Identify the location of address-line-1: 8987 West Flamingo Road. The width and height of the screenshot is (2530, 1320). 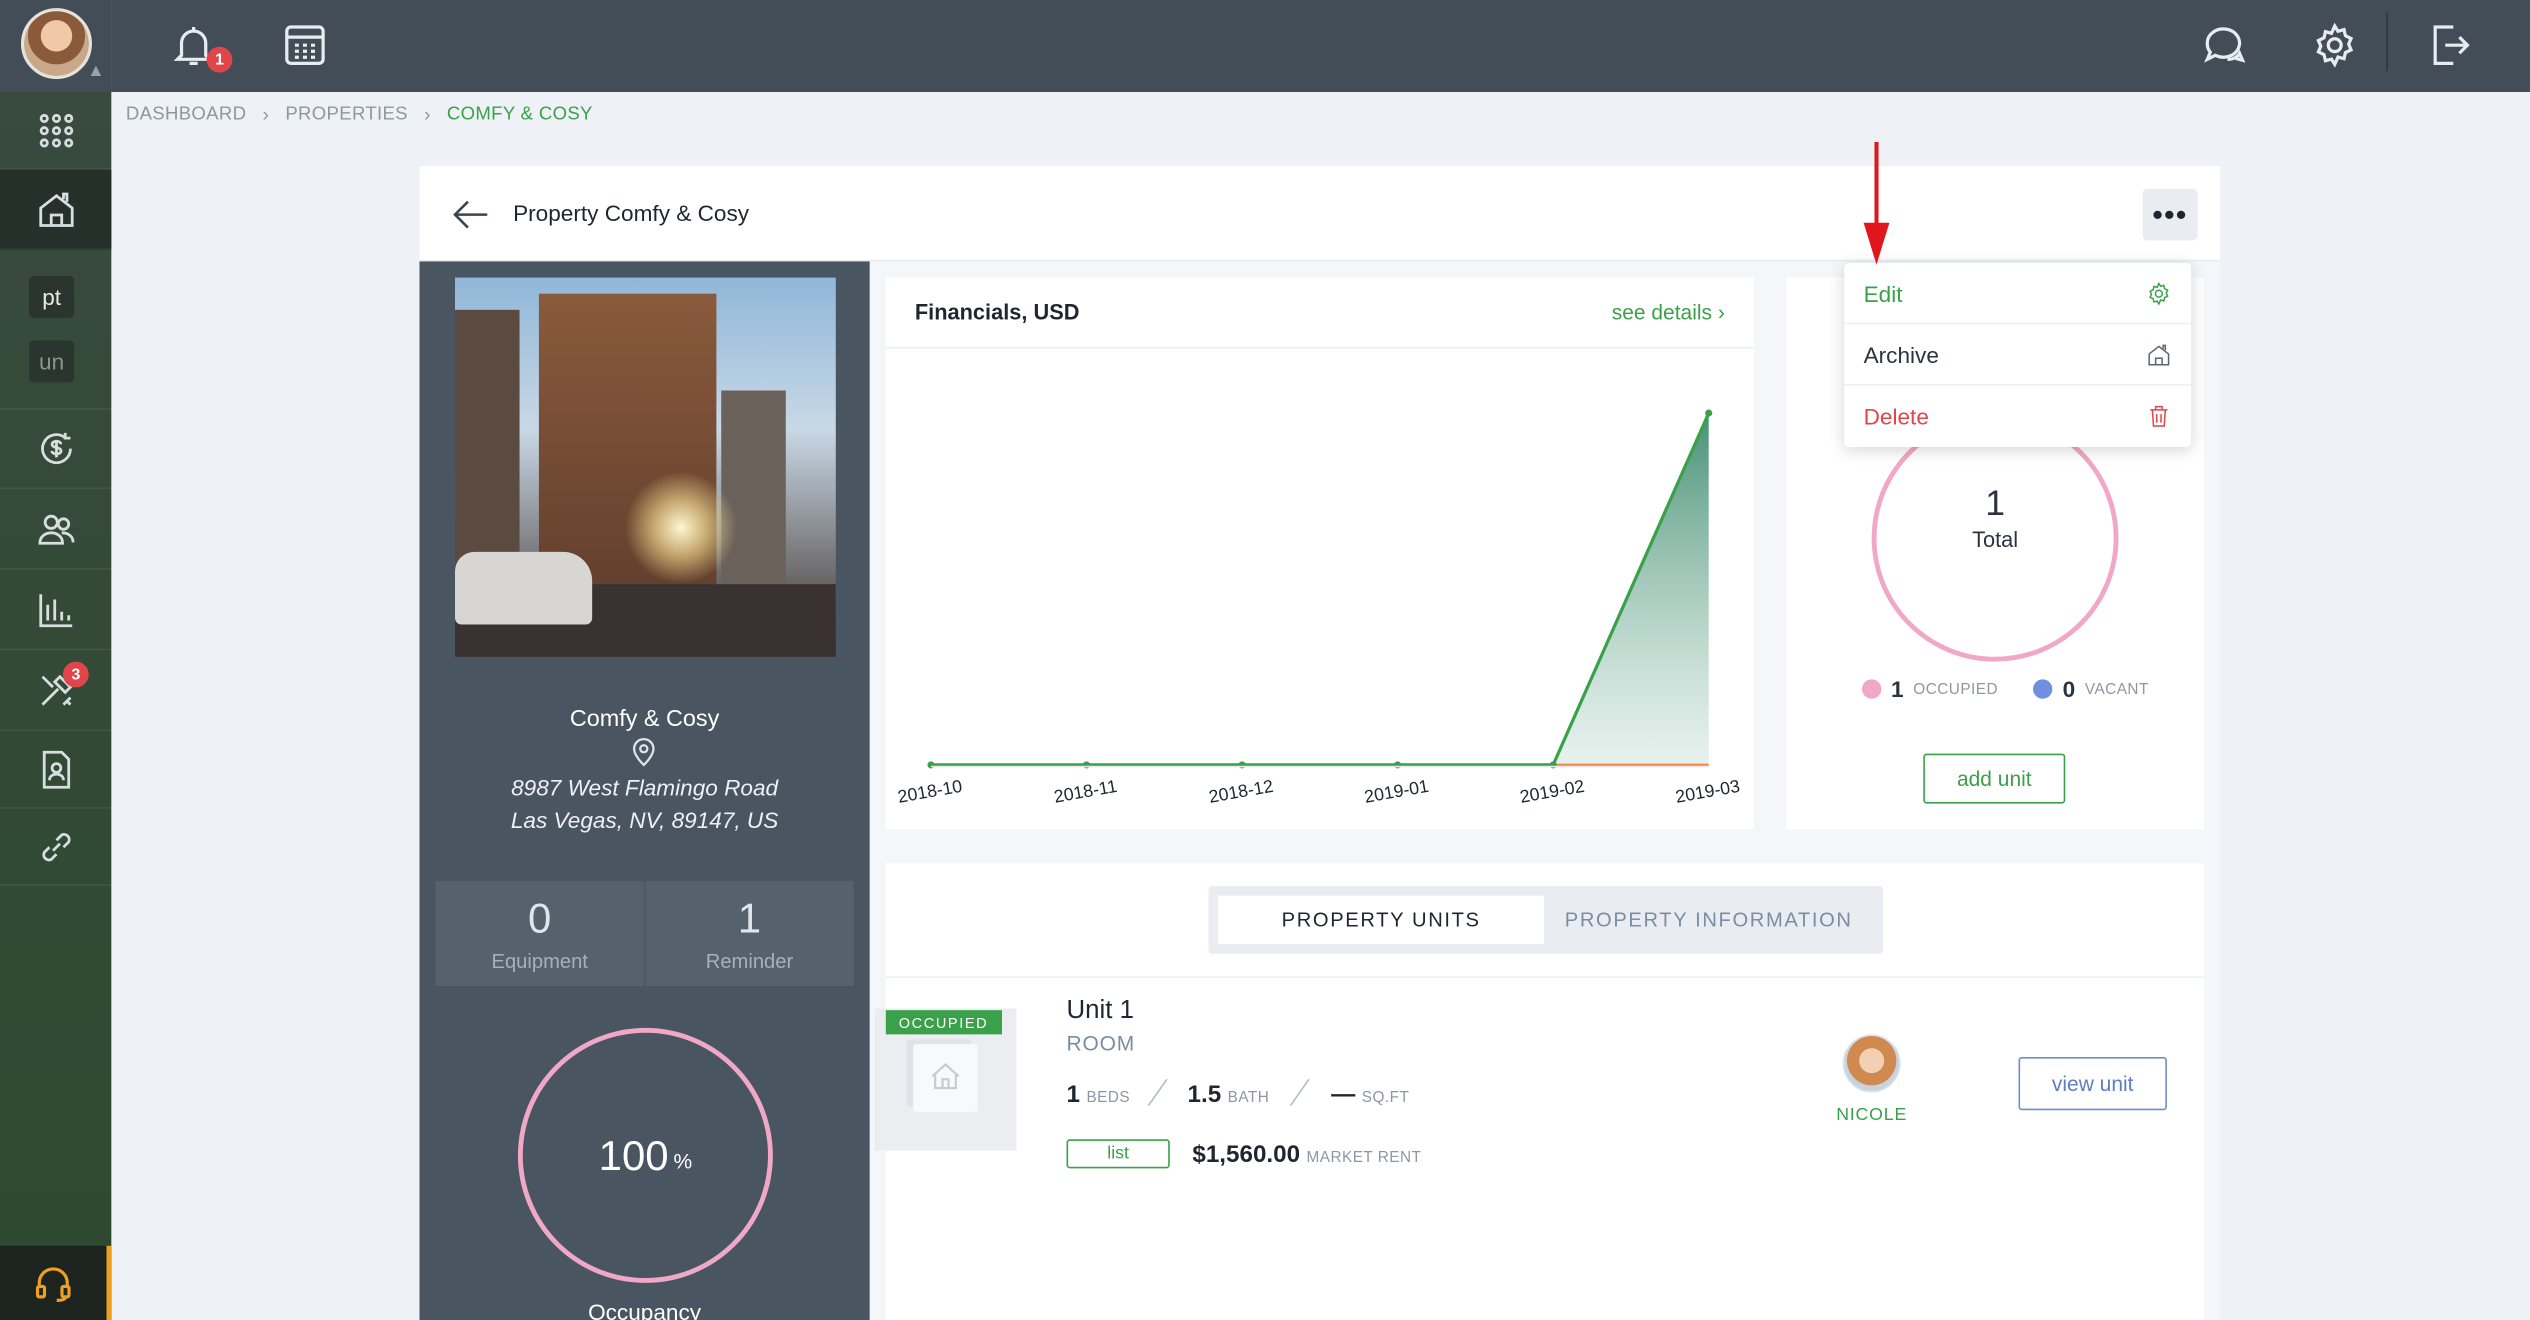
(645, 787).